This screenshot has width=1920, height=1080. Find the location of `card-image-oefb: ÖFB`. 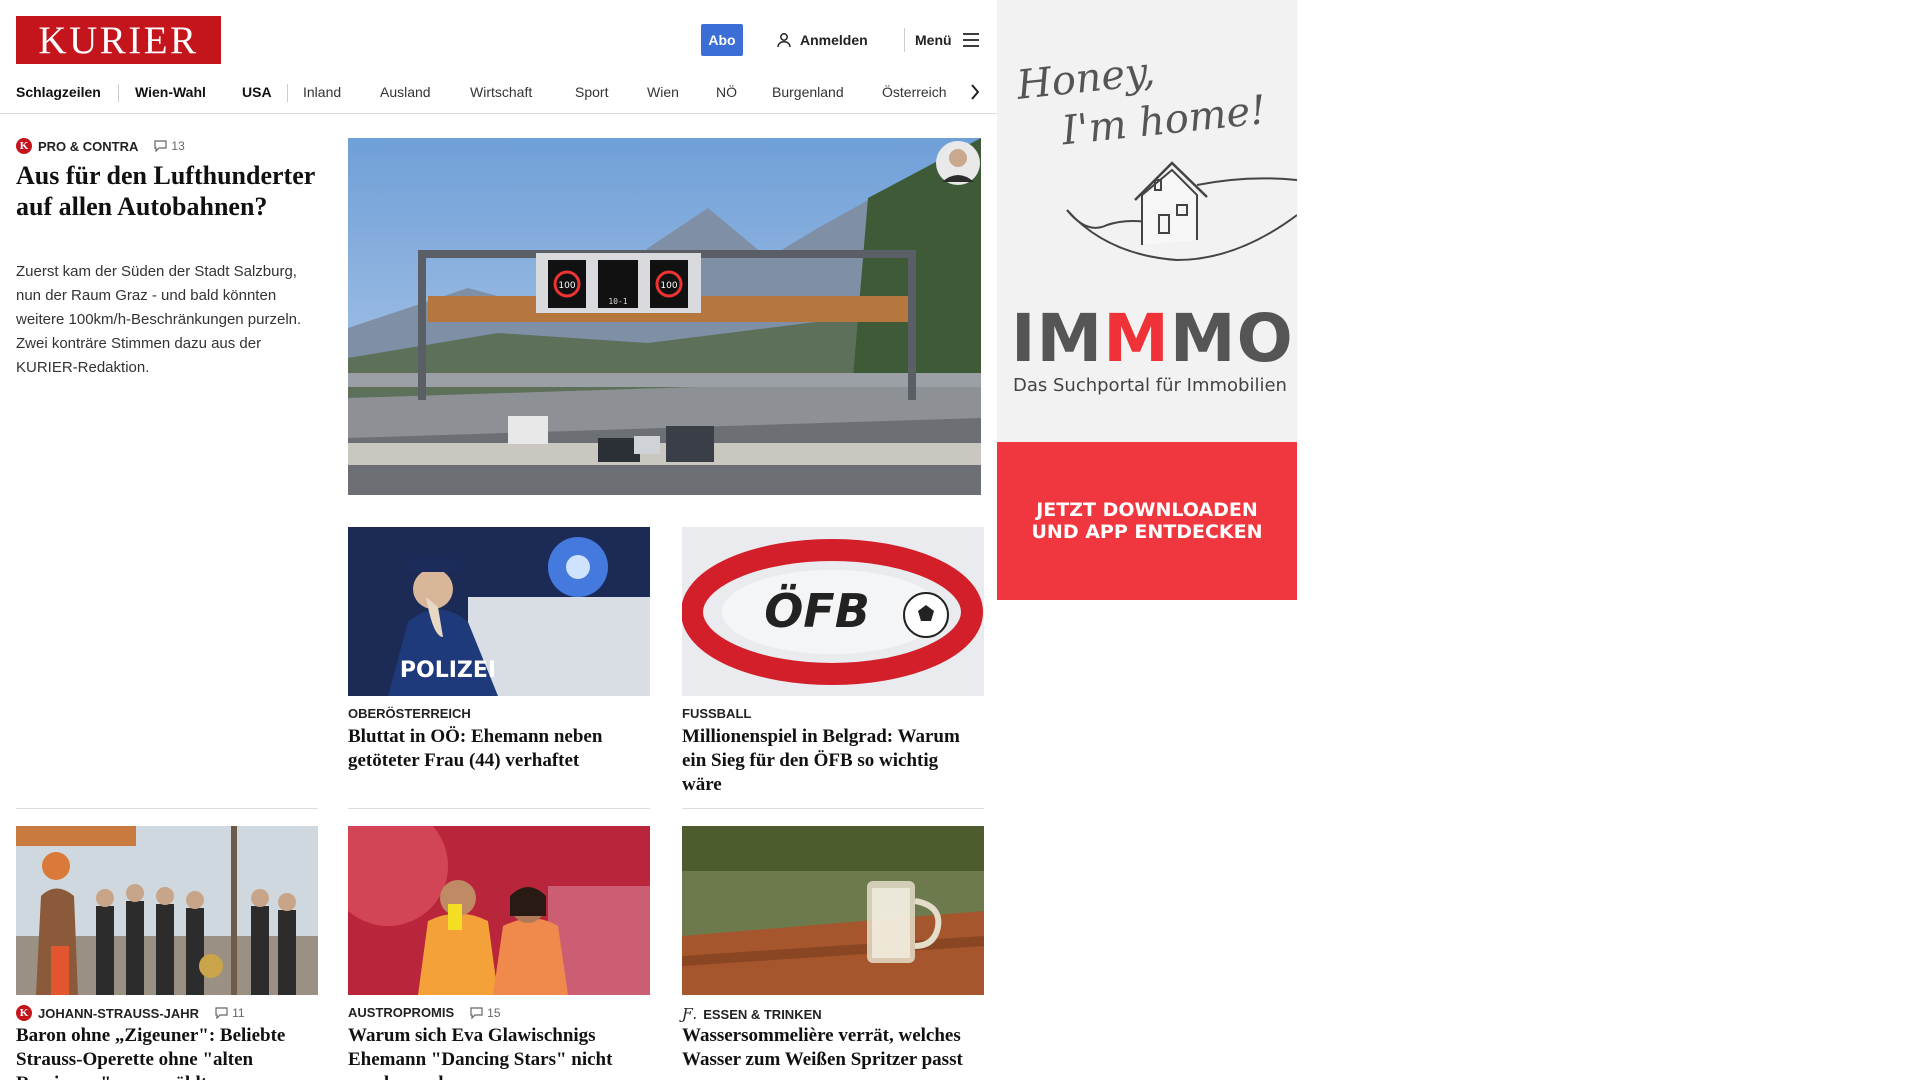

card-image-oefb: ÖFB is located at coordinates (833, 611).